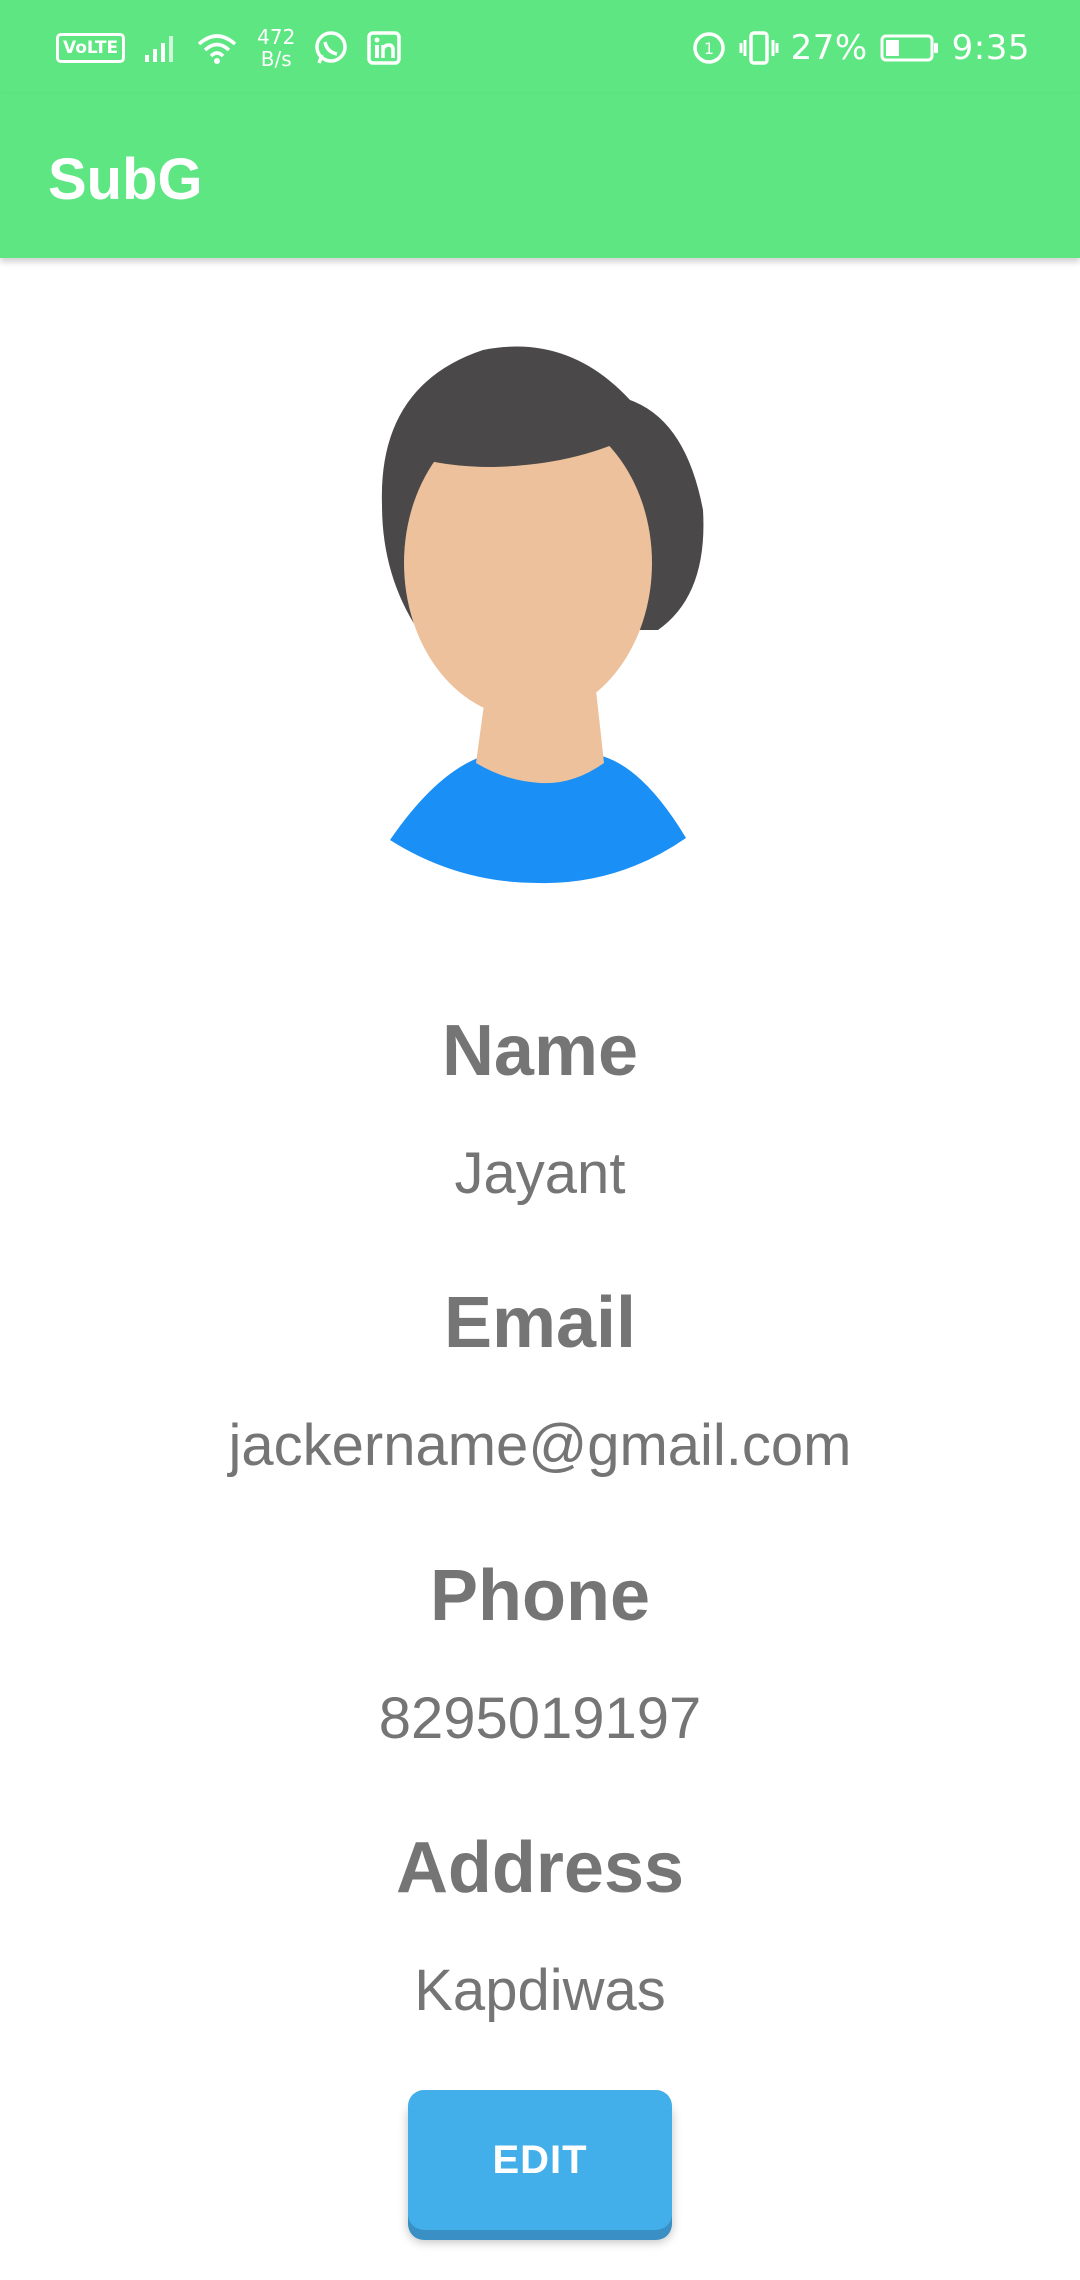 Image resolution: width=1080 pixels, height=2280 pixels. I want to click on phone-value: 8295019197, so click(540, 1718).